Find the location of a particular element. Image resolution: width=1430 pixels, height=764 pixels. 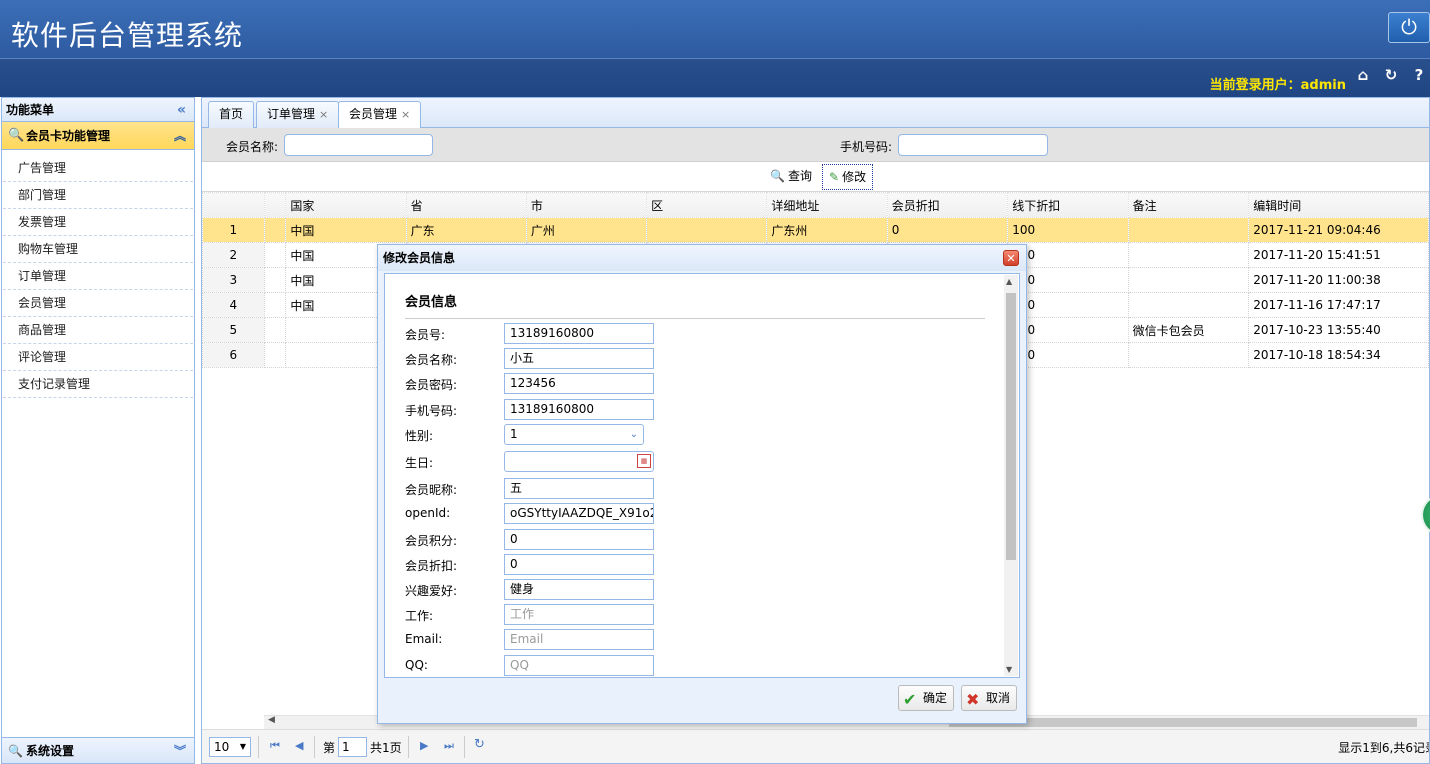

text-field: QQ is located at coordinates (579, 665).